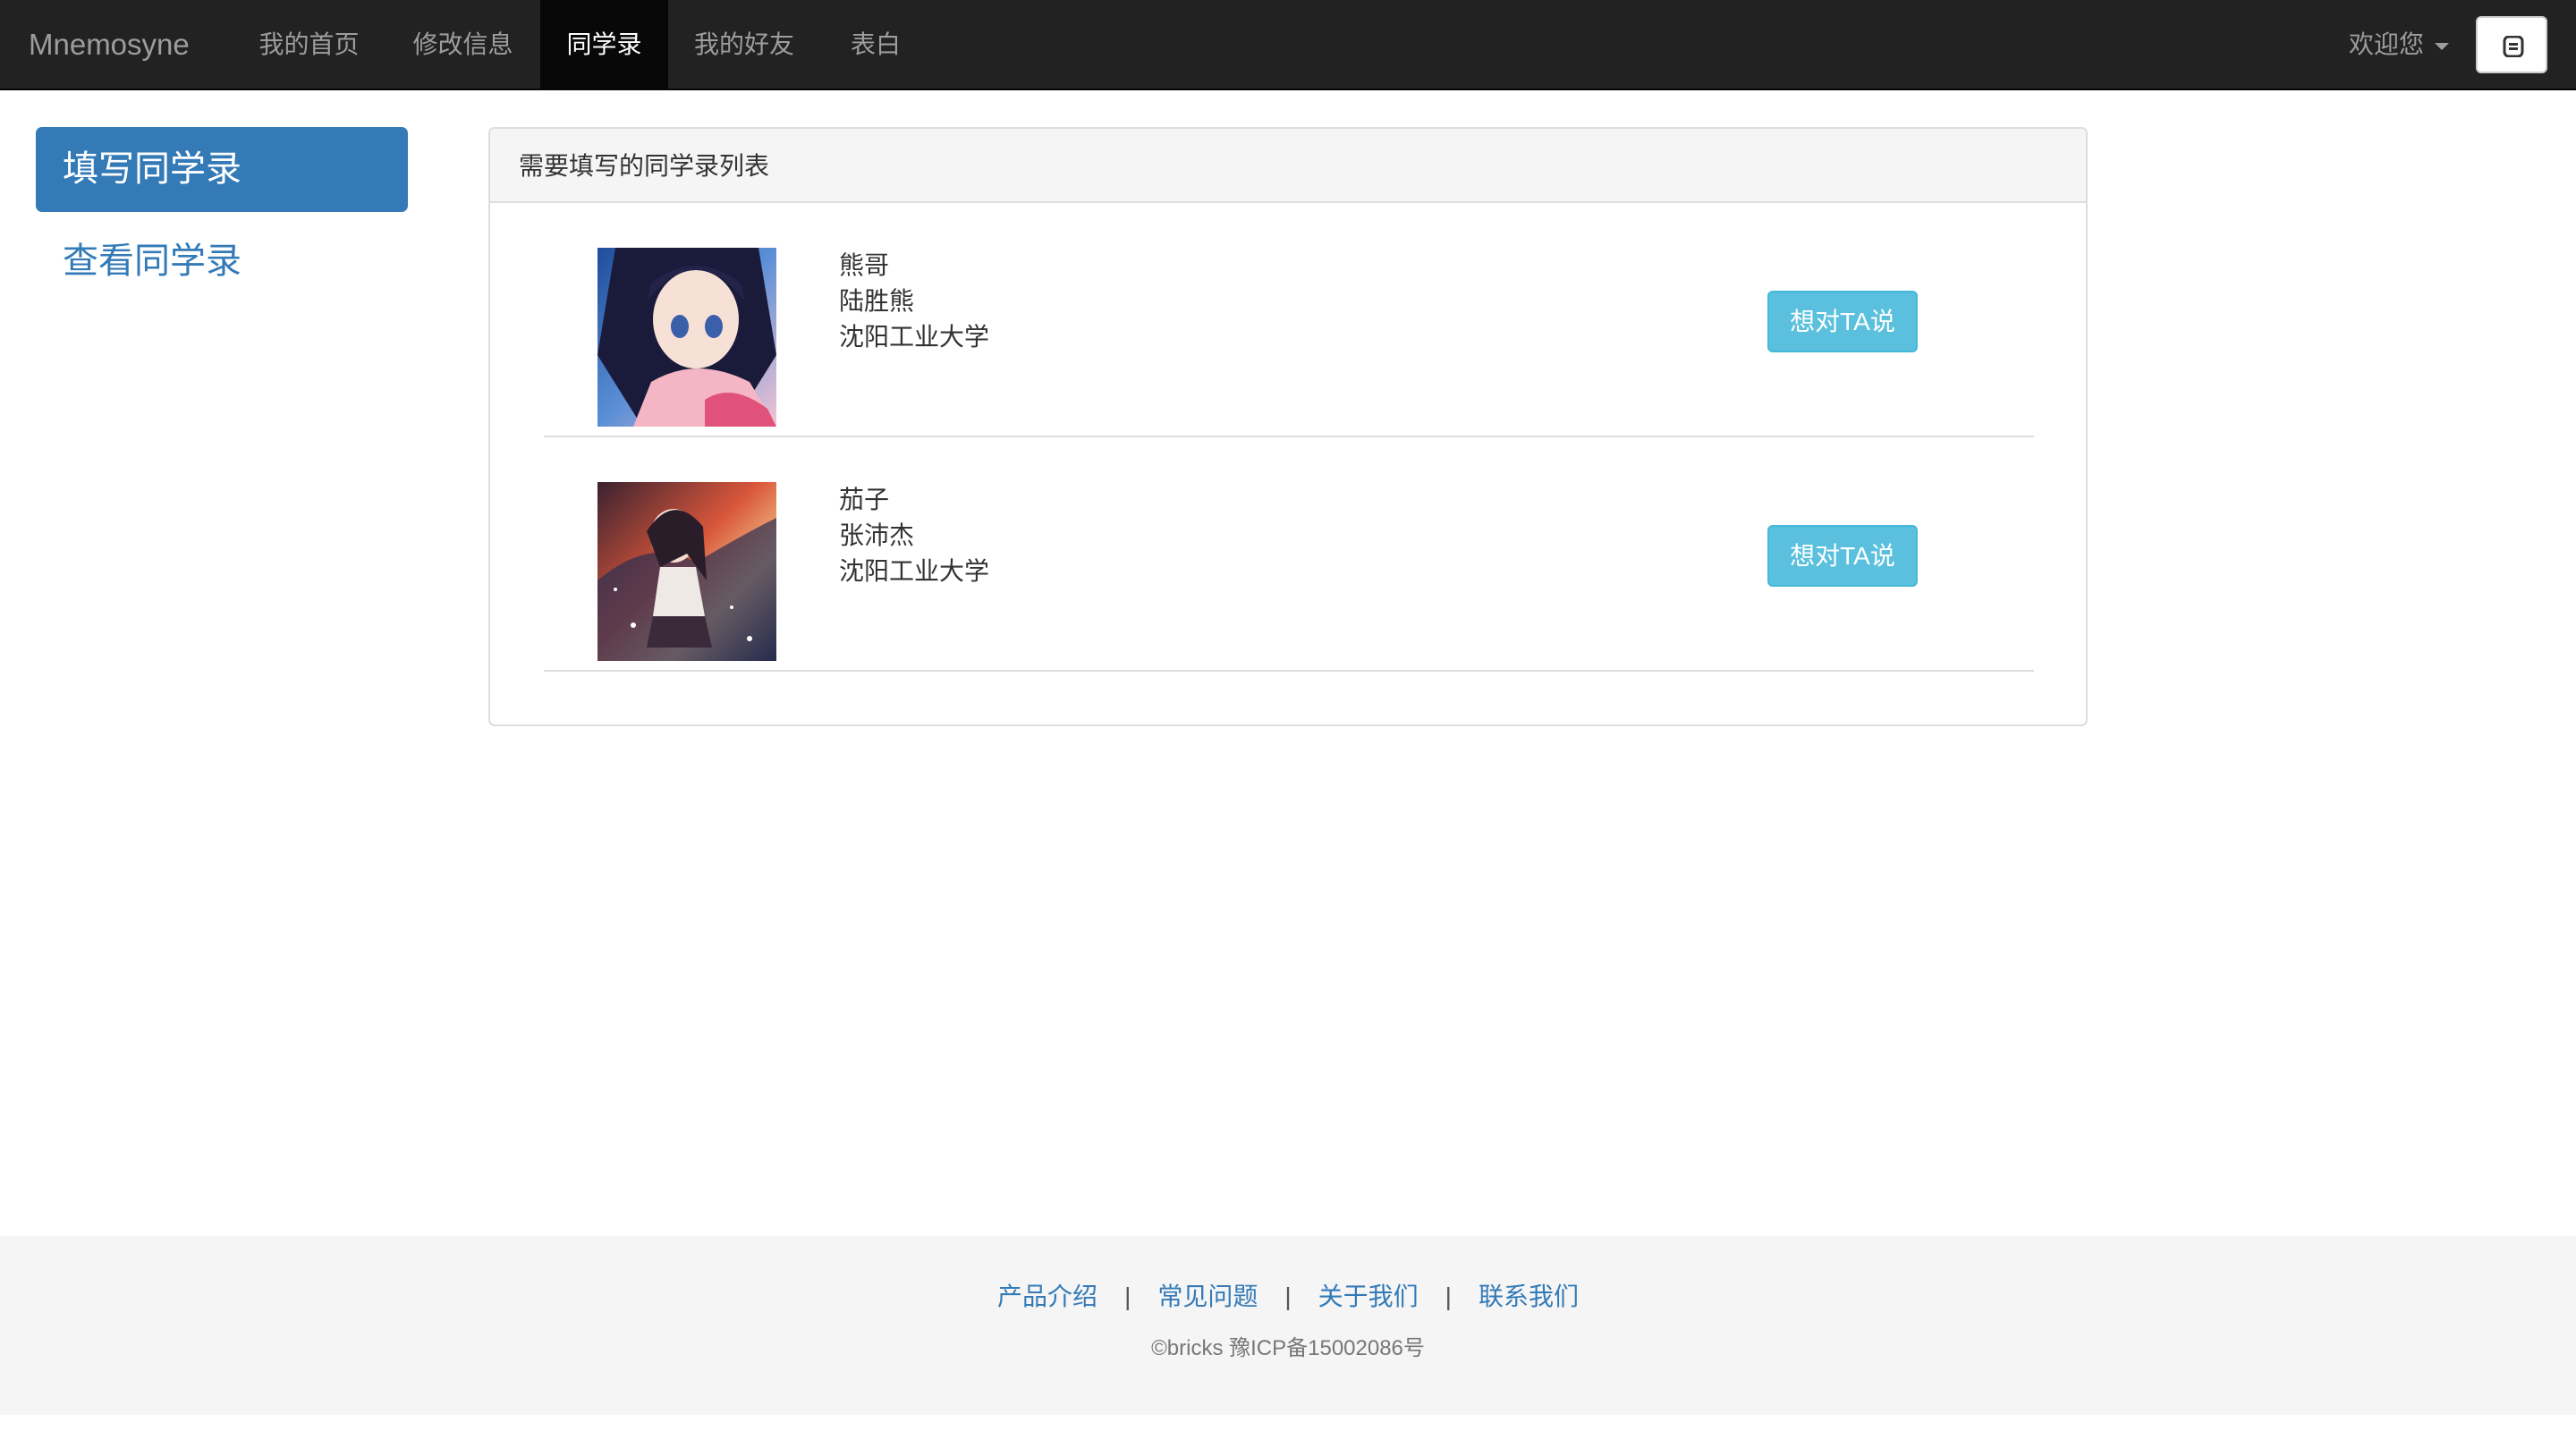  I want to click on caret-down-icon, so click(2442, 46).